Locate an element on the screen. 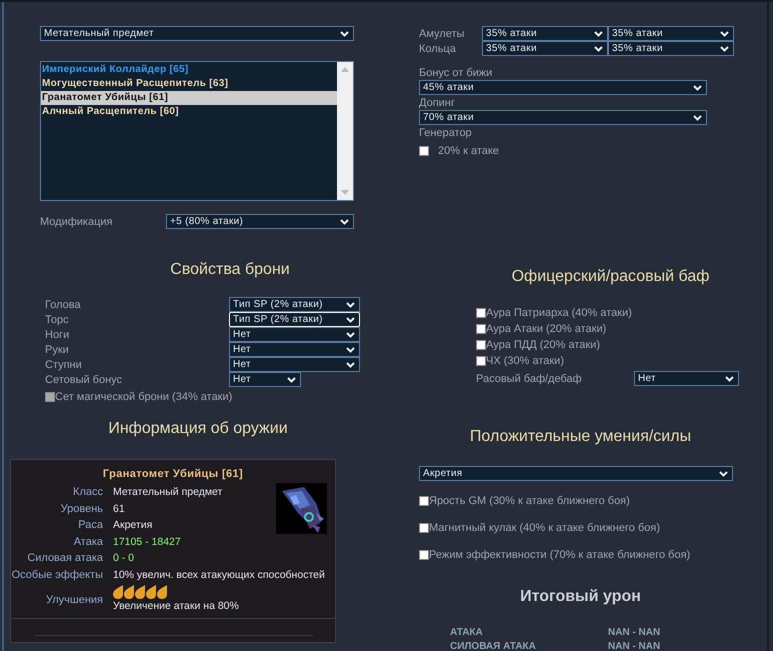  field-label: Уровень is located at coordinates (81, 509).